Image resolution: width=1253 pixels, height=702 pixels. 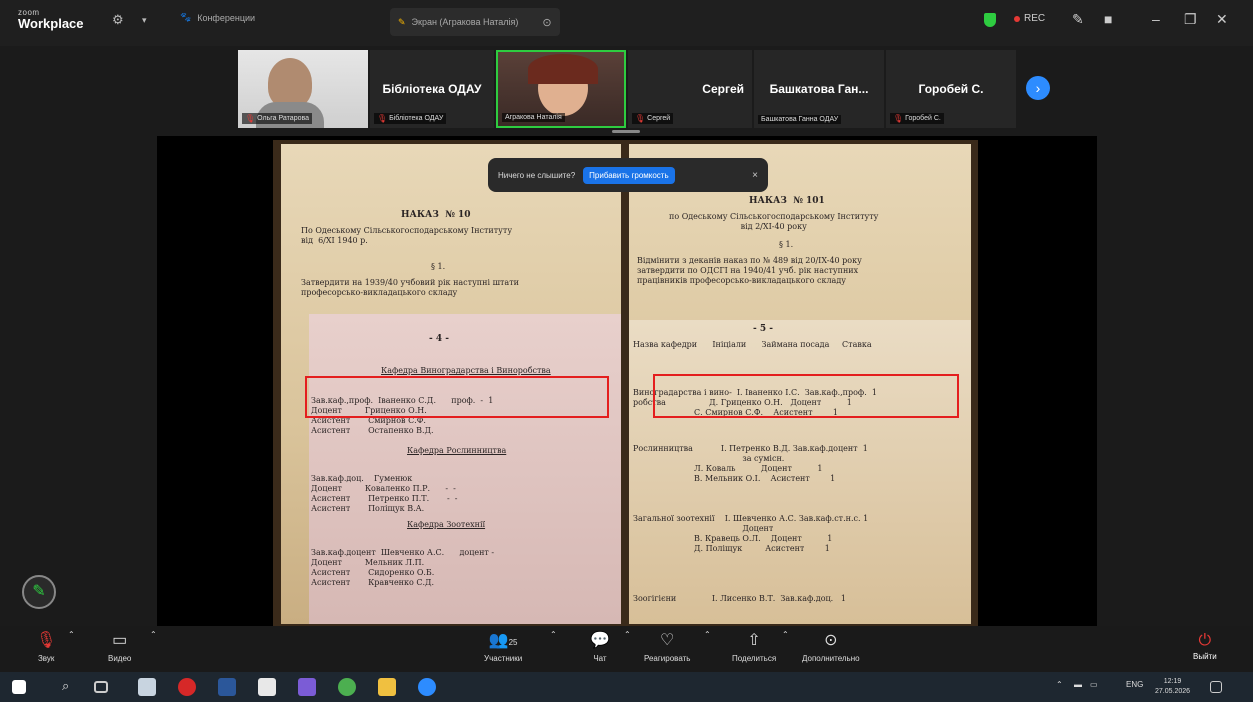 I want to click on participant-tile: Горобей С. 🎙 Горобей С., so click(x=951, y=89).